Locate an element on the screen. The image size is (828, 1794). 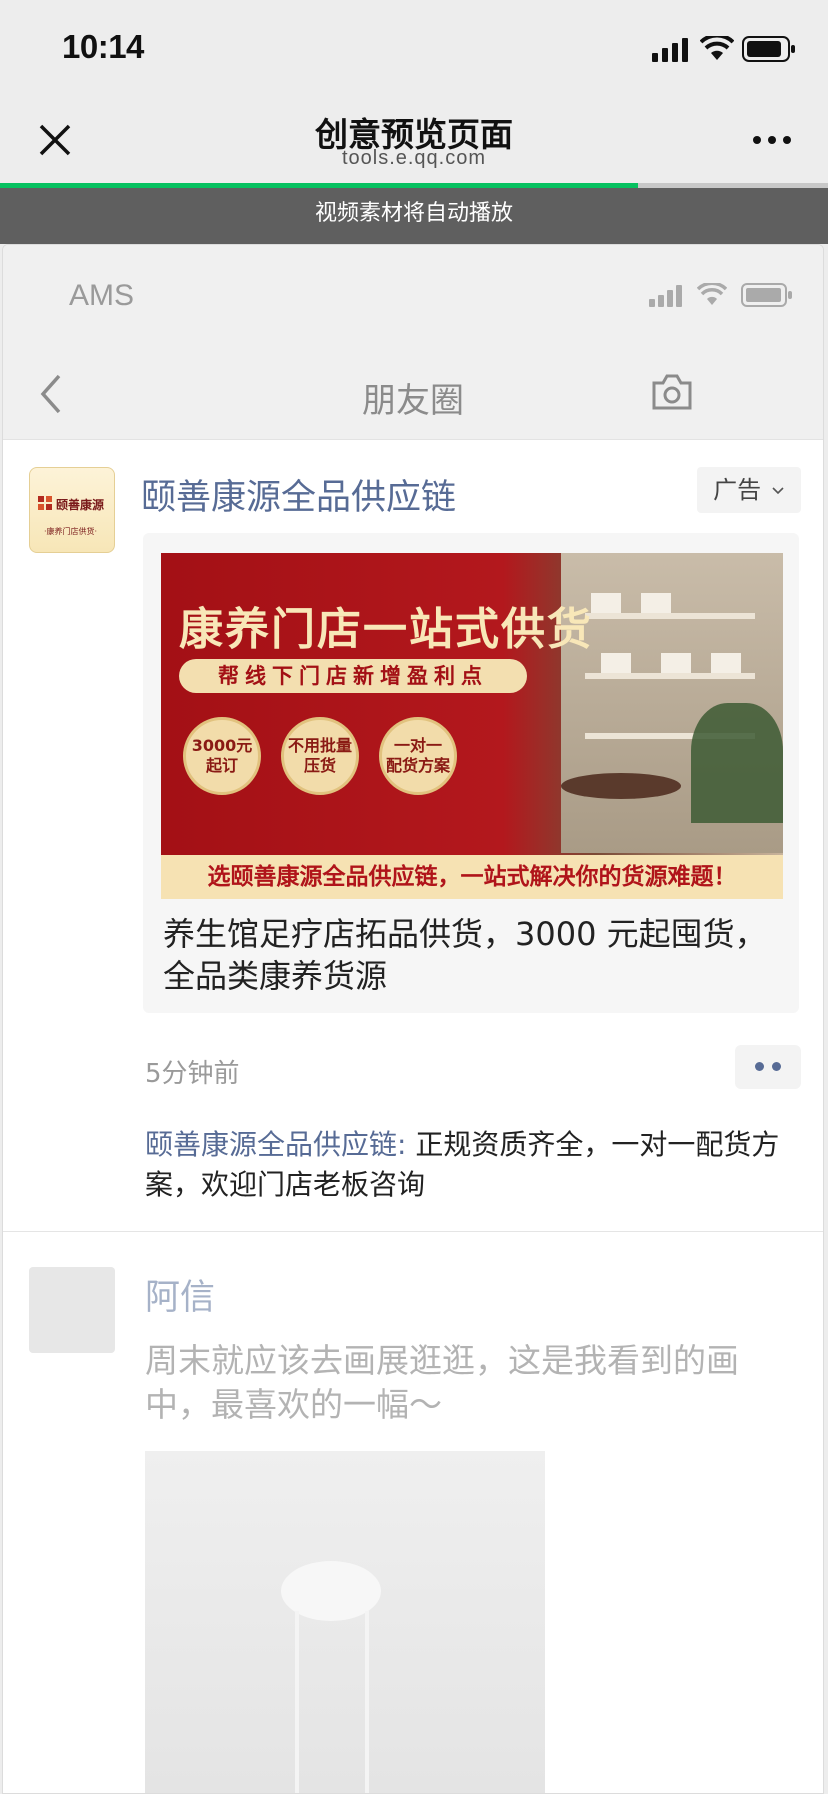
post2-avatar is located at coordinates (72, 1310).